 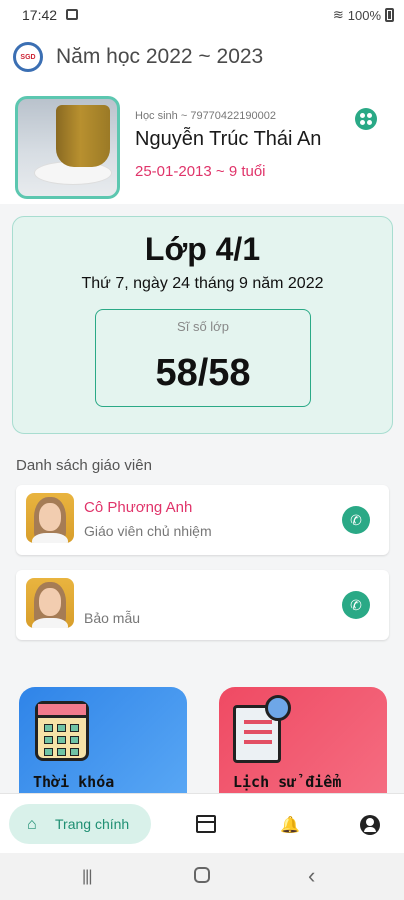 I want to click on clock-icon, so click(x=278, y=708).